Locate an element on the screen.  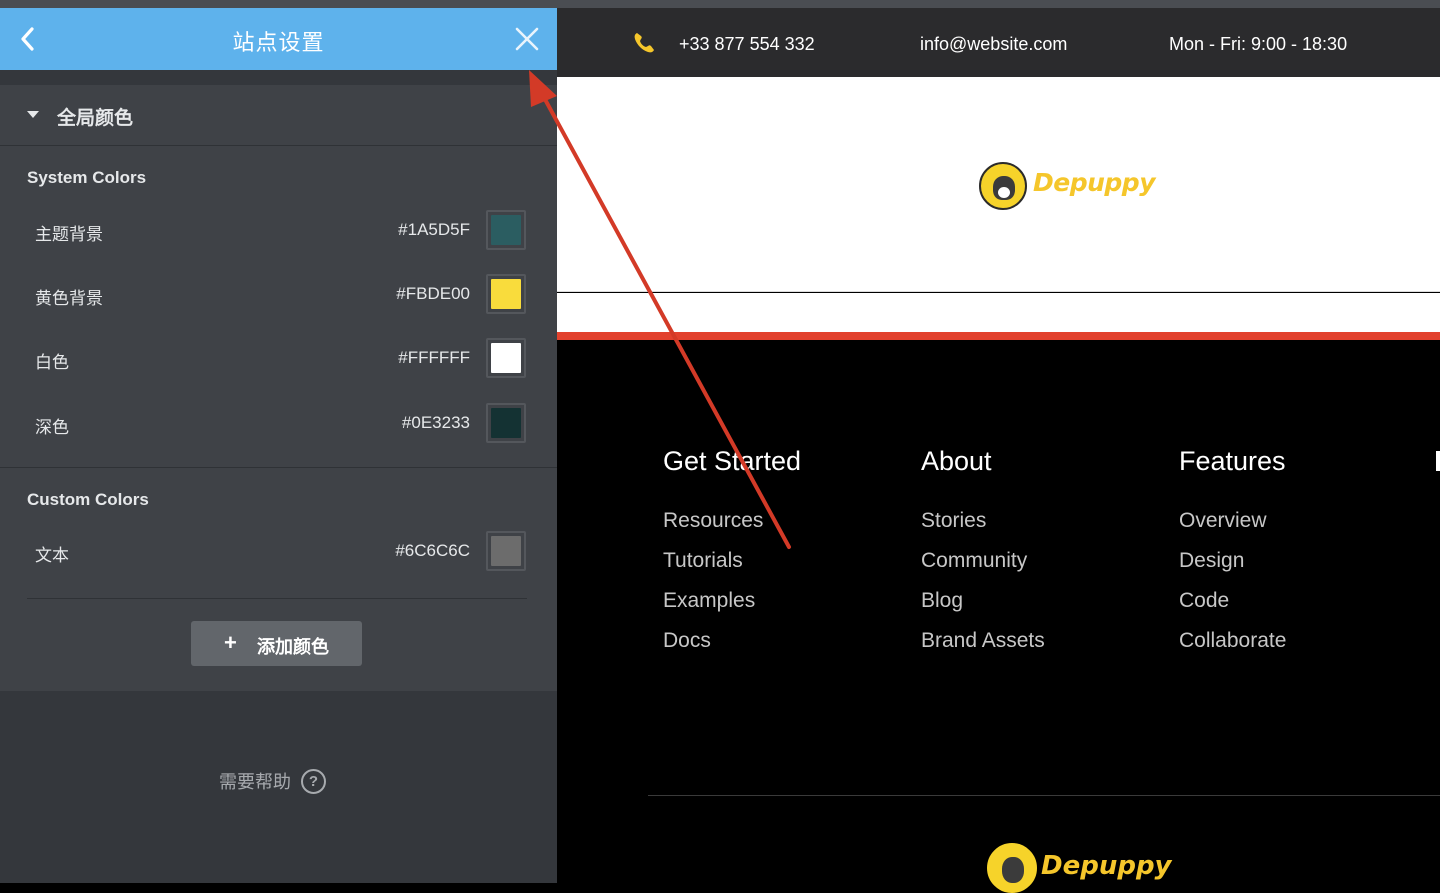
color-hex: #1A5D5F is located at coordinates (434, 229).